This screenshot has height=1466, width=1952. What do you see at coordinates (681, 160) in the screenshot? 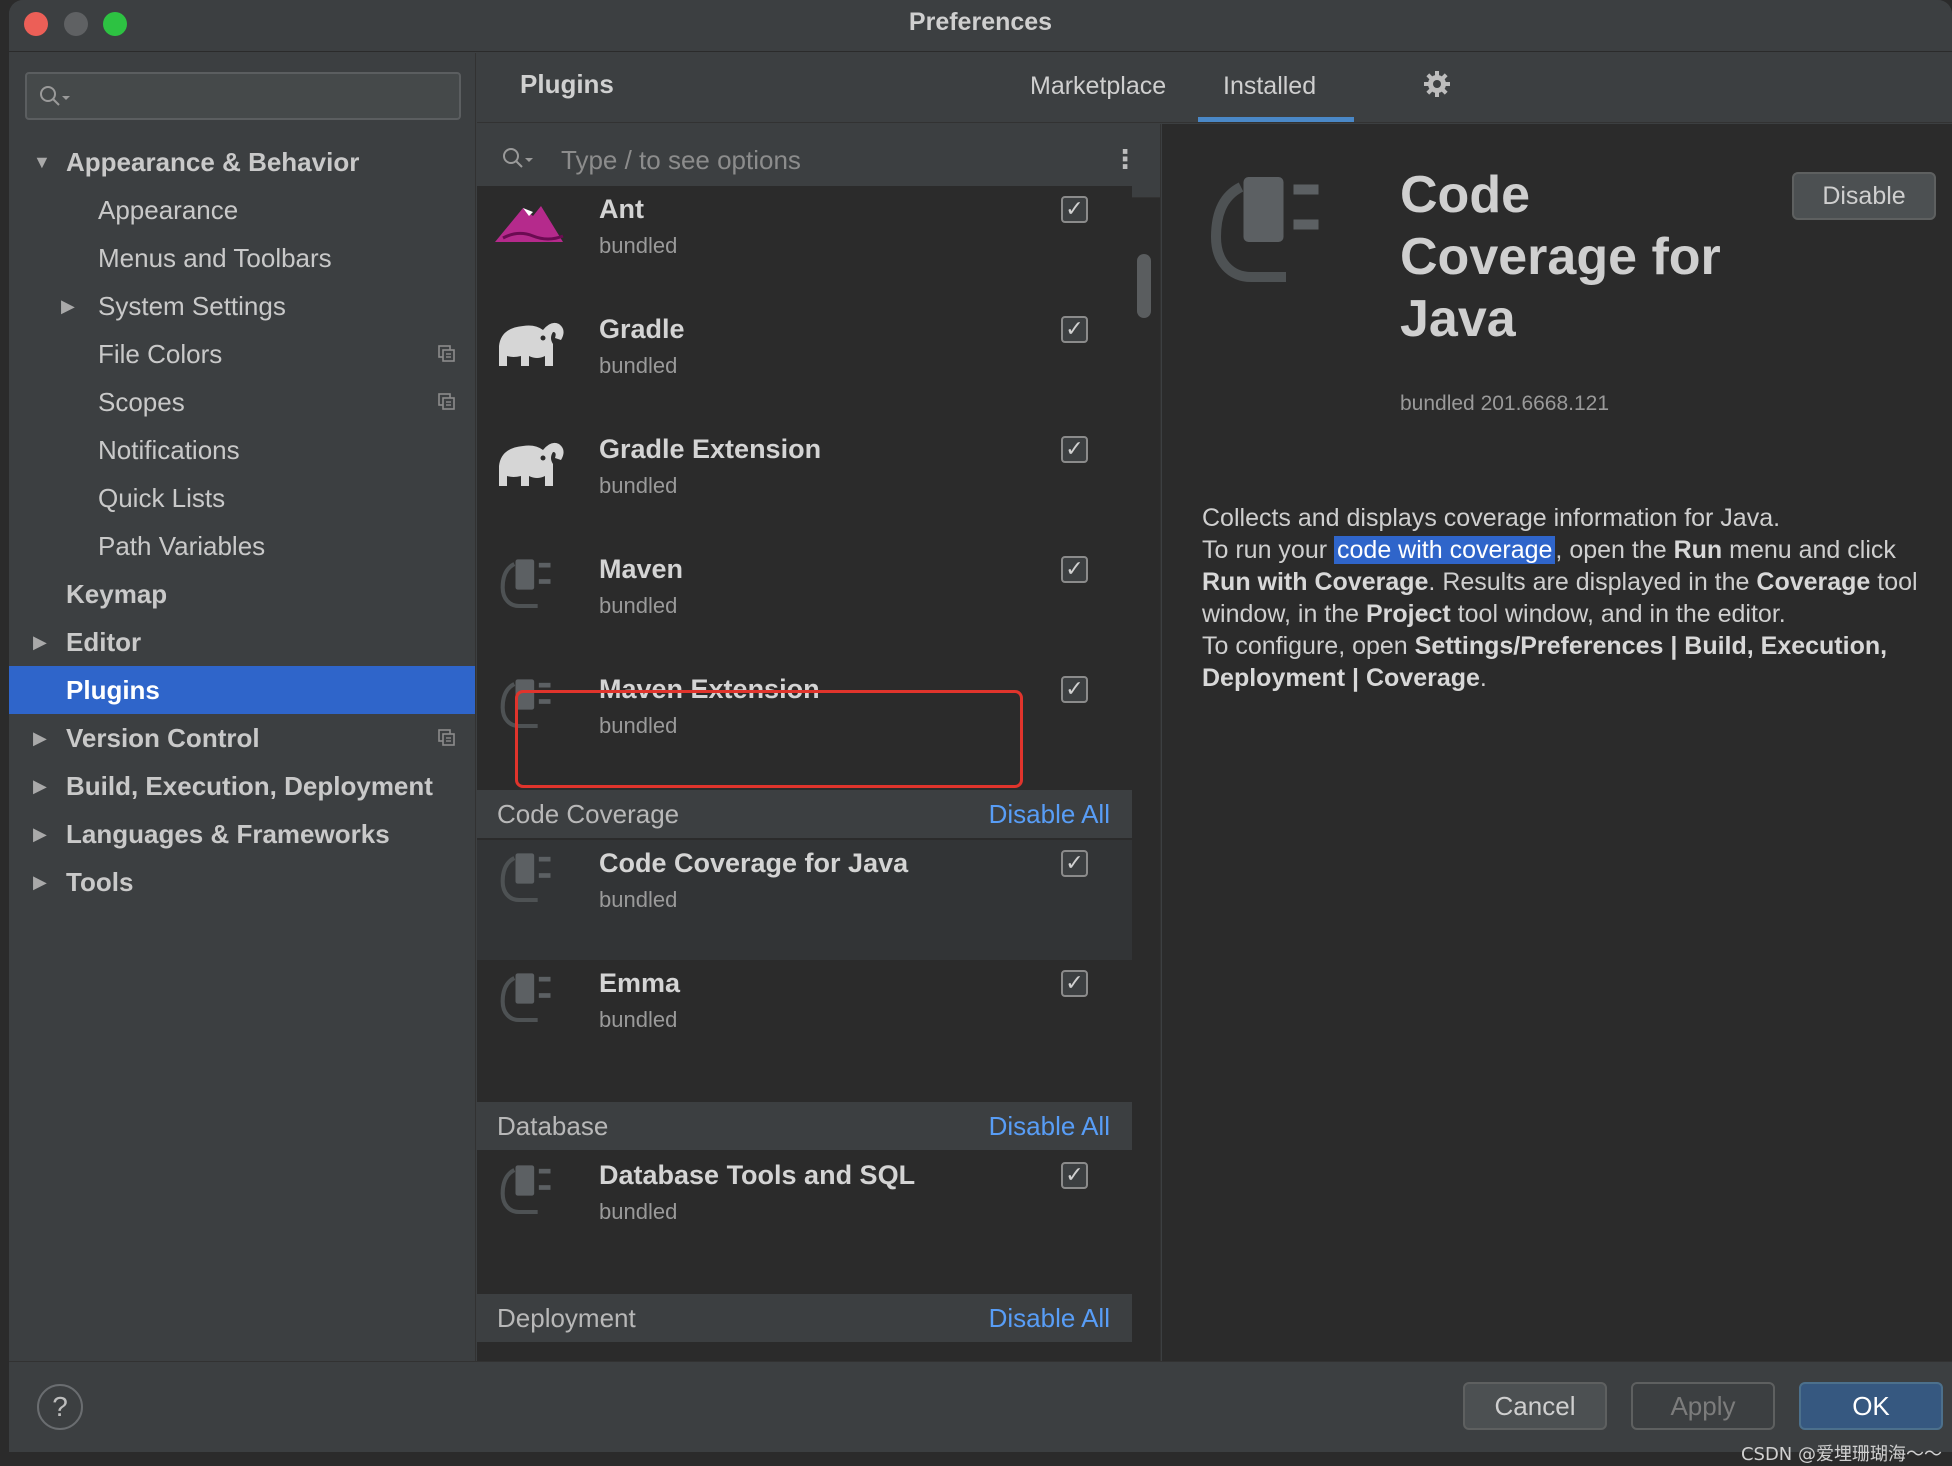
I see `plugin-search-input: Type / to see options` at bounding box center [681, 160].